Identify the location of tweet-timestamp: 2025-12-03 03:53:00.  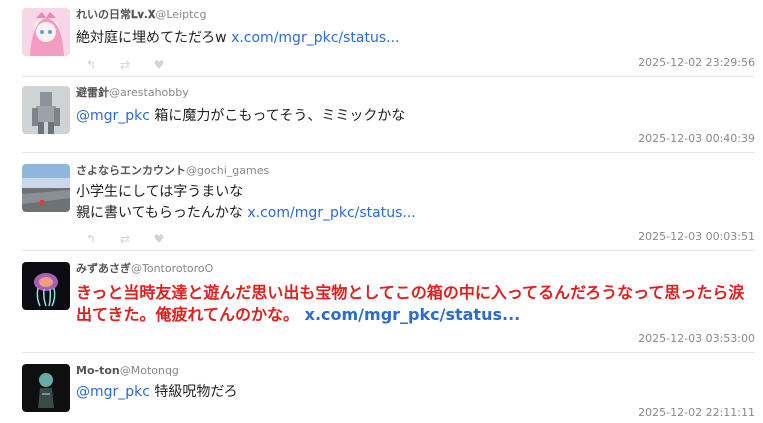
(696, 338).